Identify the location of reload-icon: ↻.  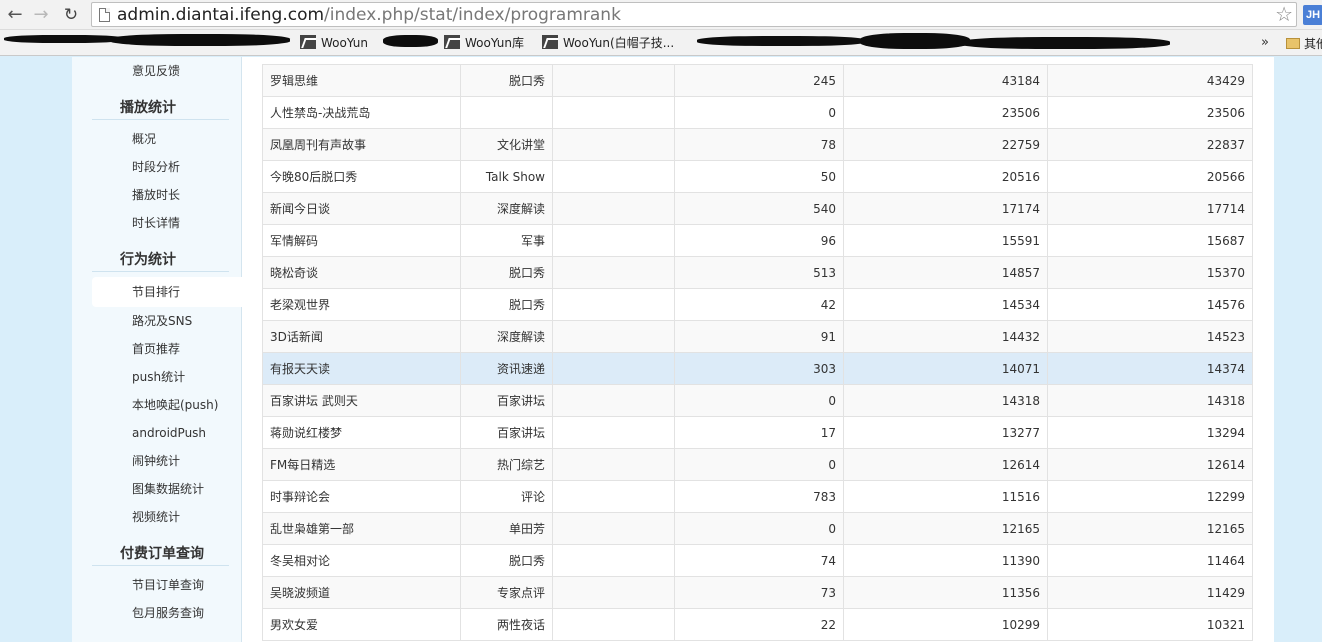
(71, 15).